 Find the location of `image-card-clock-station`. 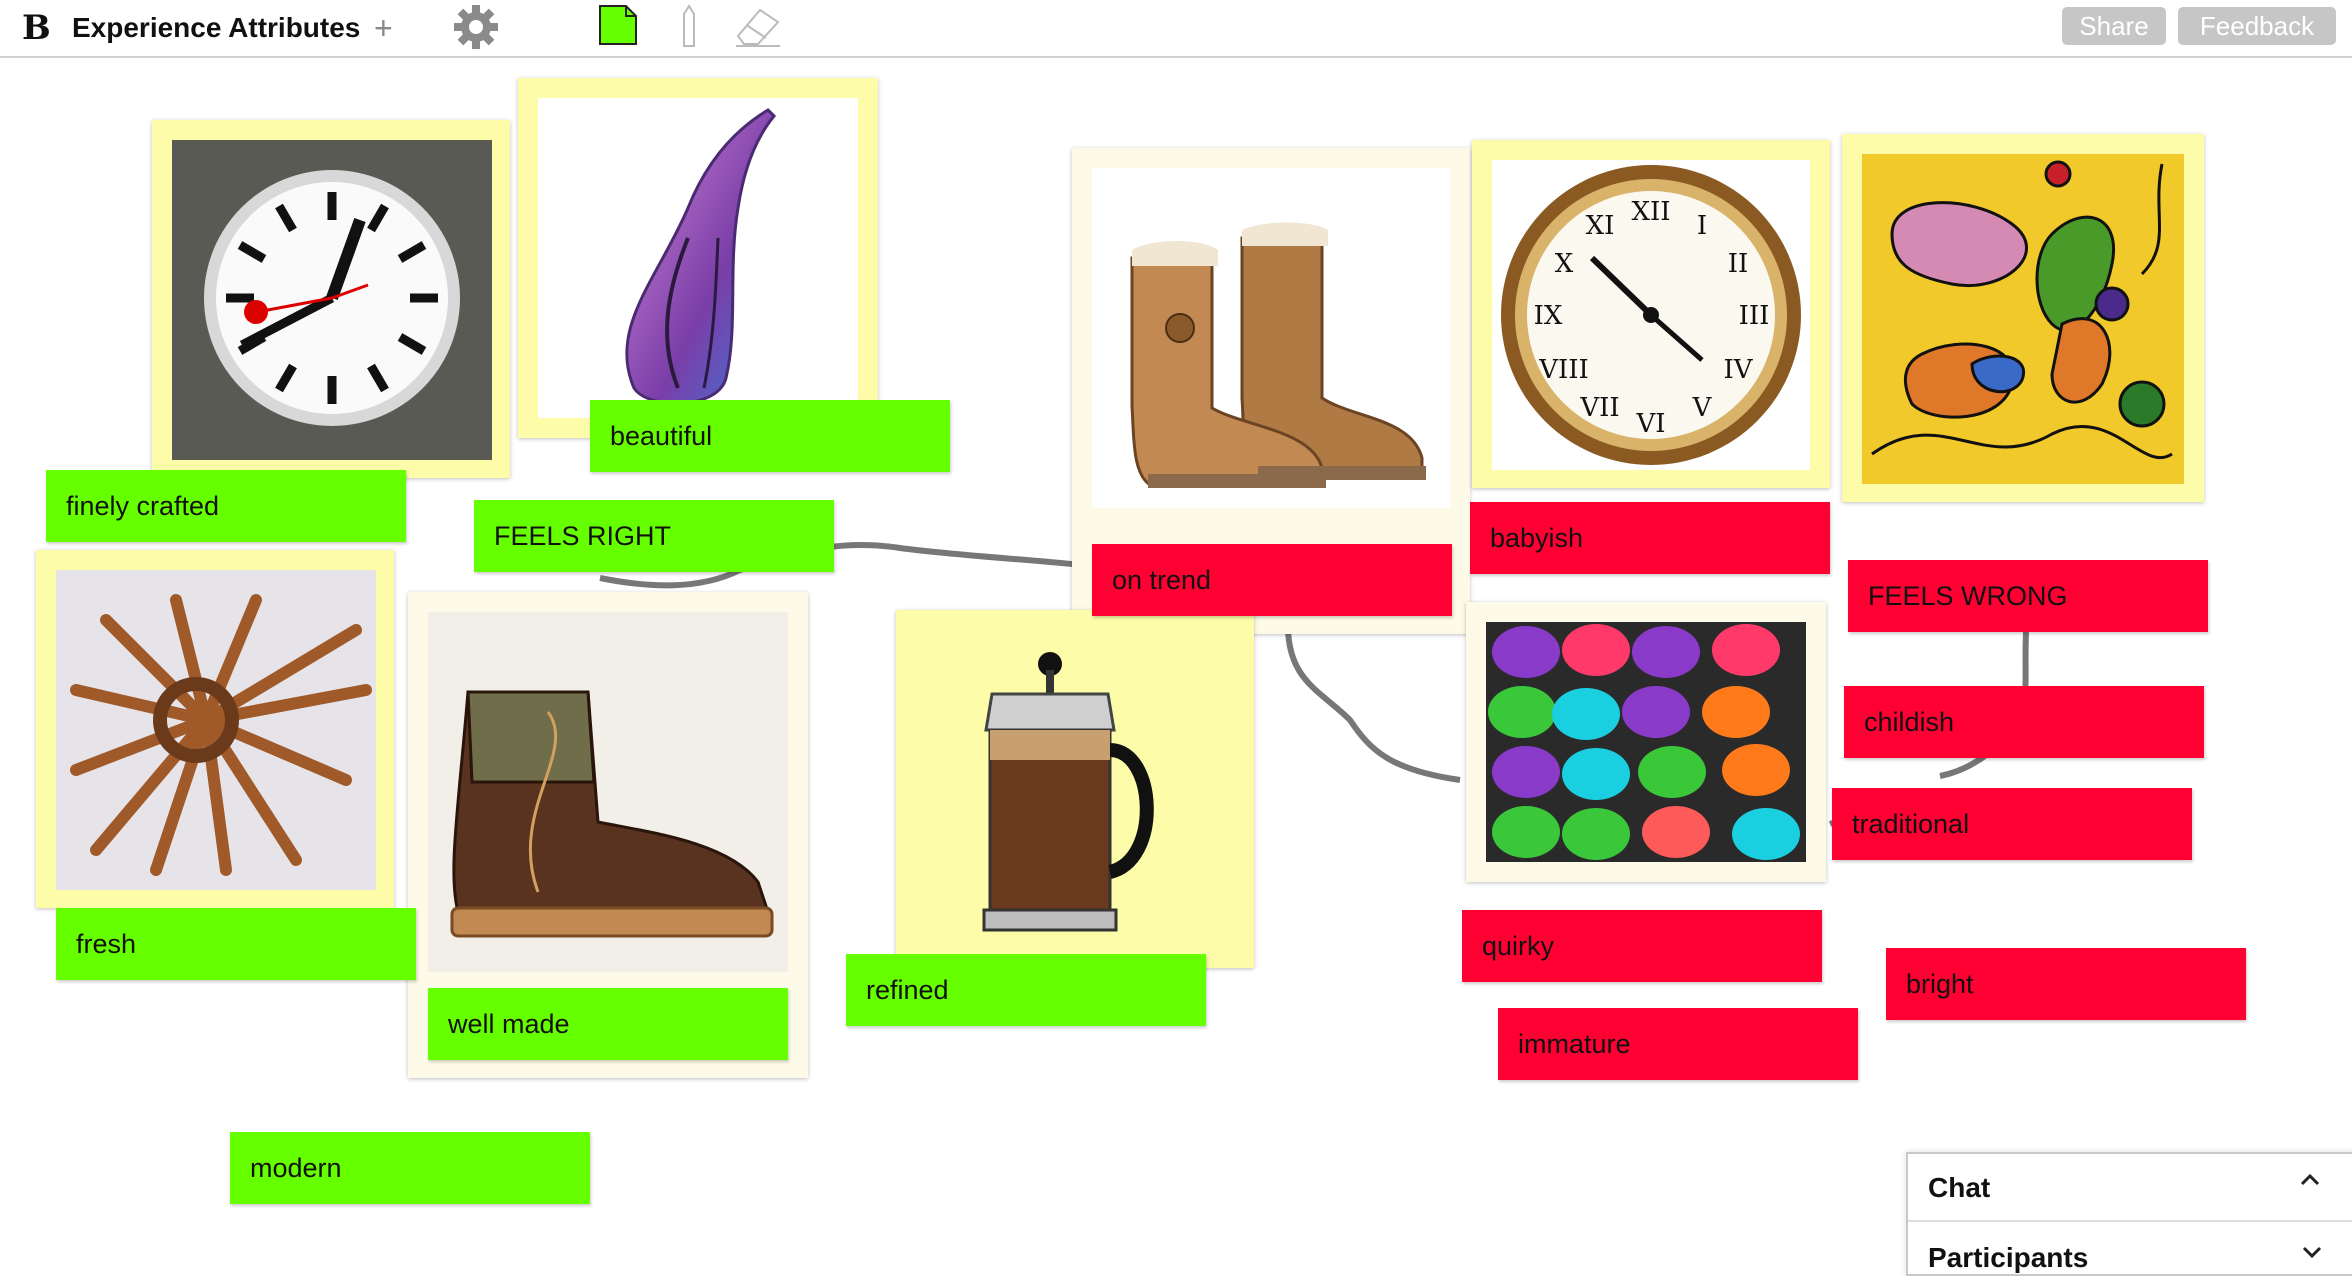

image-card-clock-station is located at coordinates (331, 299).